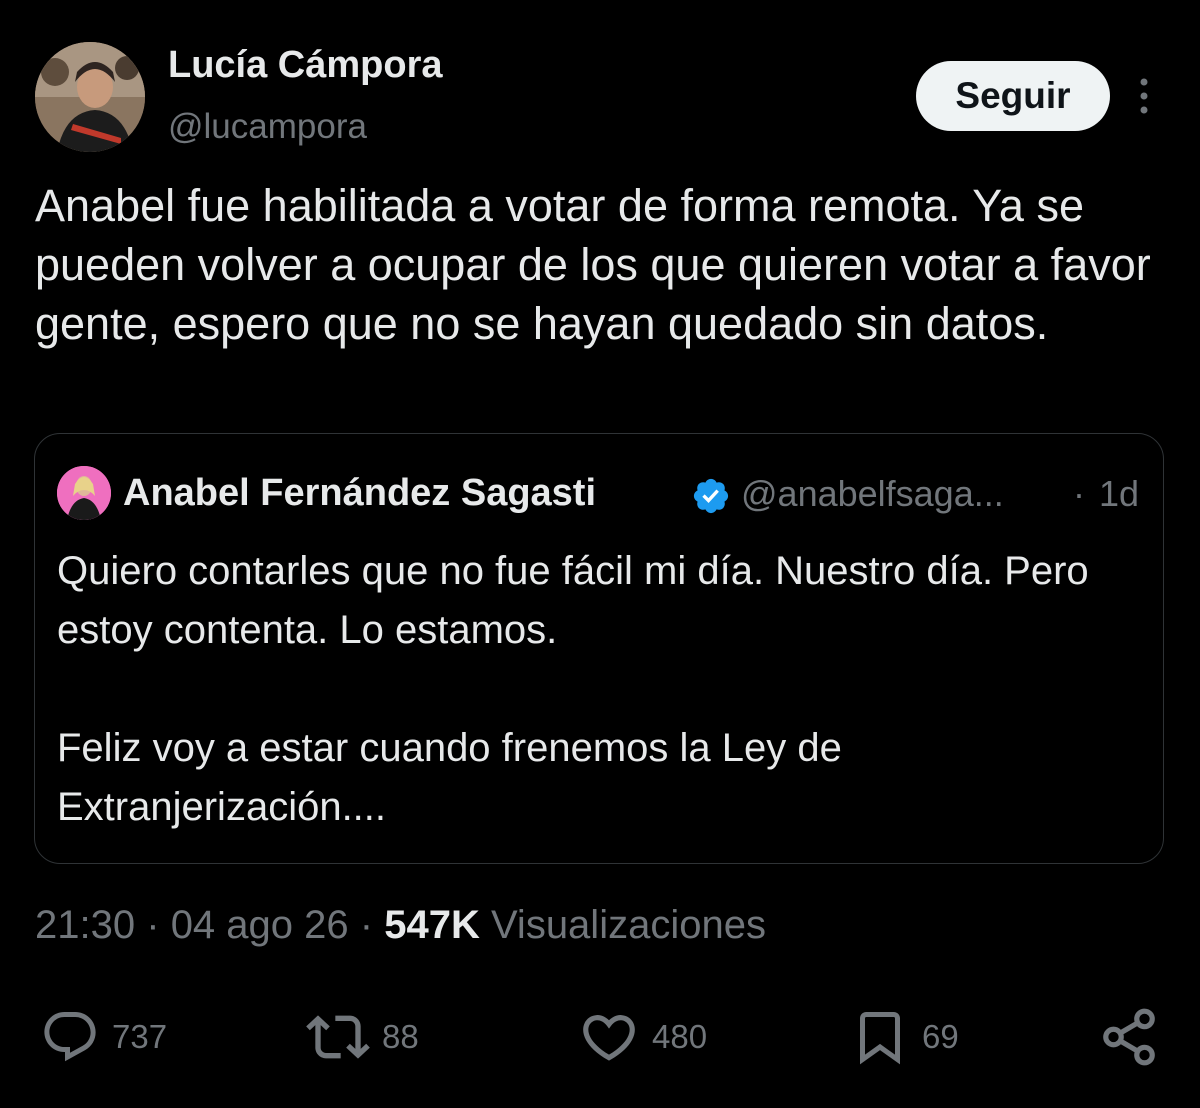 The width and height of the screenshot is (1200, 1108). Describe the element at coordinates (338, 1037) in the screenshot. I see `retweet-icon` at that location.